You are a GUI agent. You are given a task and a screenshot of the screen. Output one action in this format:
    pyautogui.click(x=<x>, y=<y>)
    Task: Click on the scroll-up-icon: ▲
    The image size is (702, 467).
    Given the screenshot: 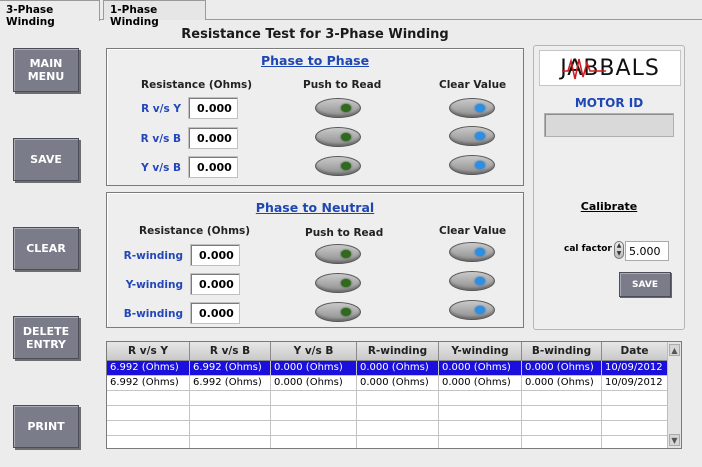 What is the action you would take?
    pyautogui.click(x=674, y=350)
    